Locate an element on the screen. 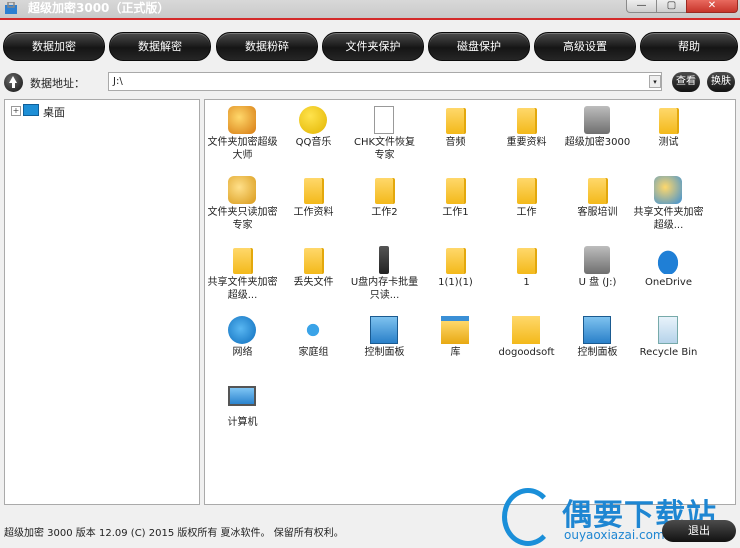 Image resolution: width=740 pixels, height=548 pixels. usb-app-icon is located at coordinates (384, 260).